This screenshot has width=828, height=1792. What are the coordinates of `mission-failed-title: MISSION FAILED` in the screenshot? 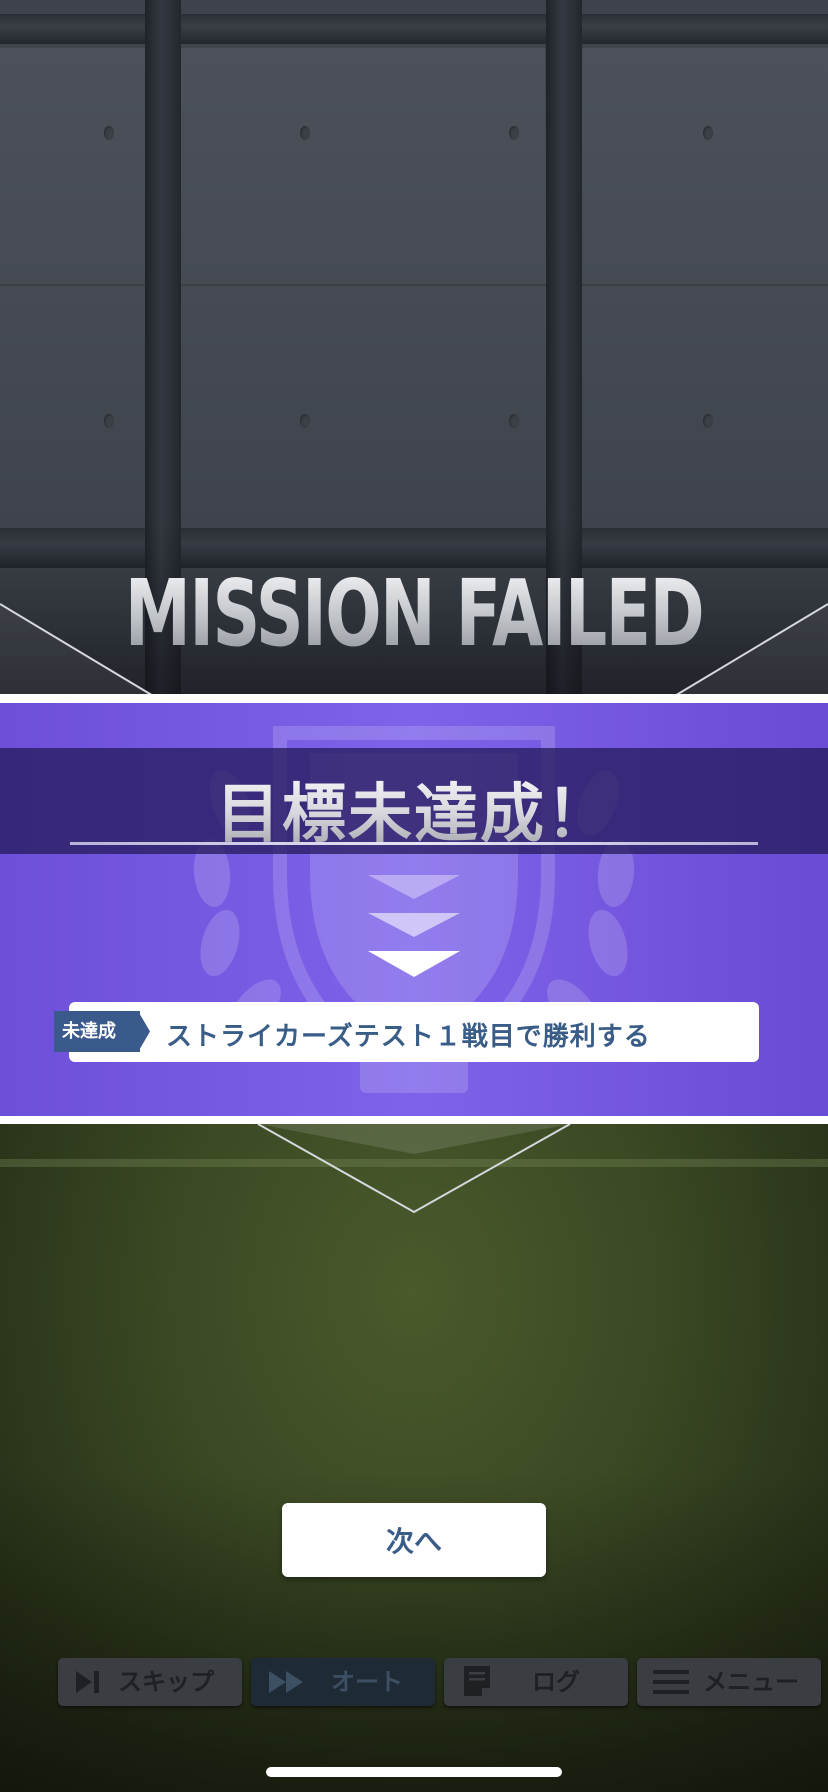 It's located at (414, 614).